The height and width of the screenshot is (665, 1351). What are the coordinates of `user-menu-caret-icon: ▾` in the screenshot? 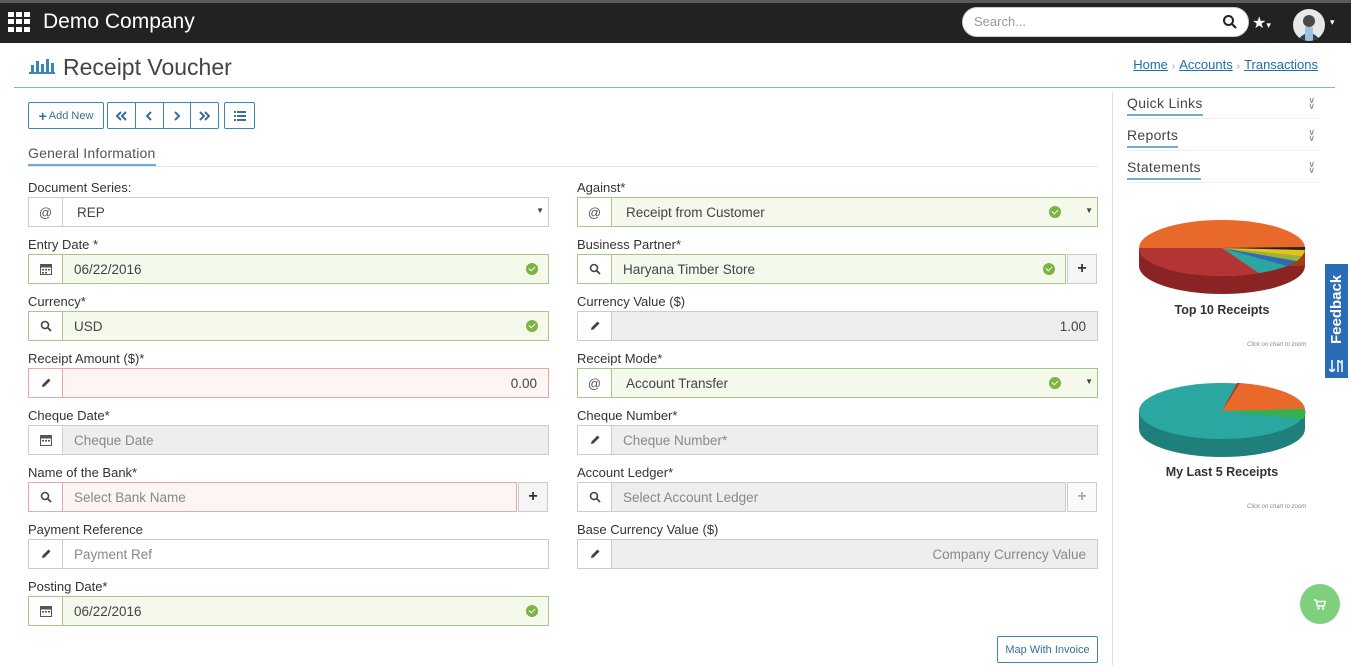 It's located at (1332, 22).